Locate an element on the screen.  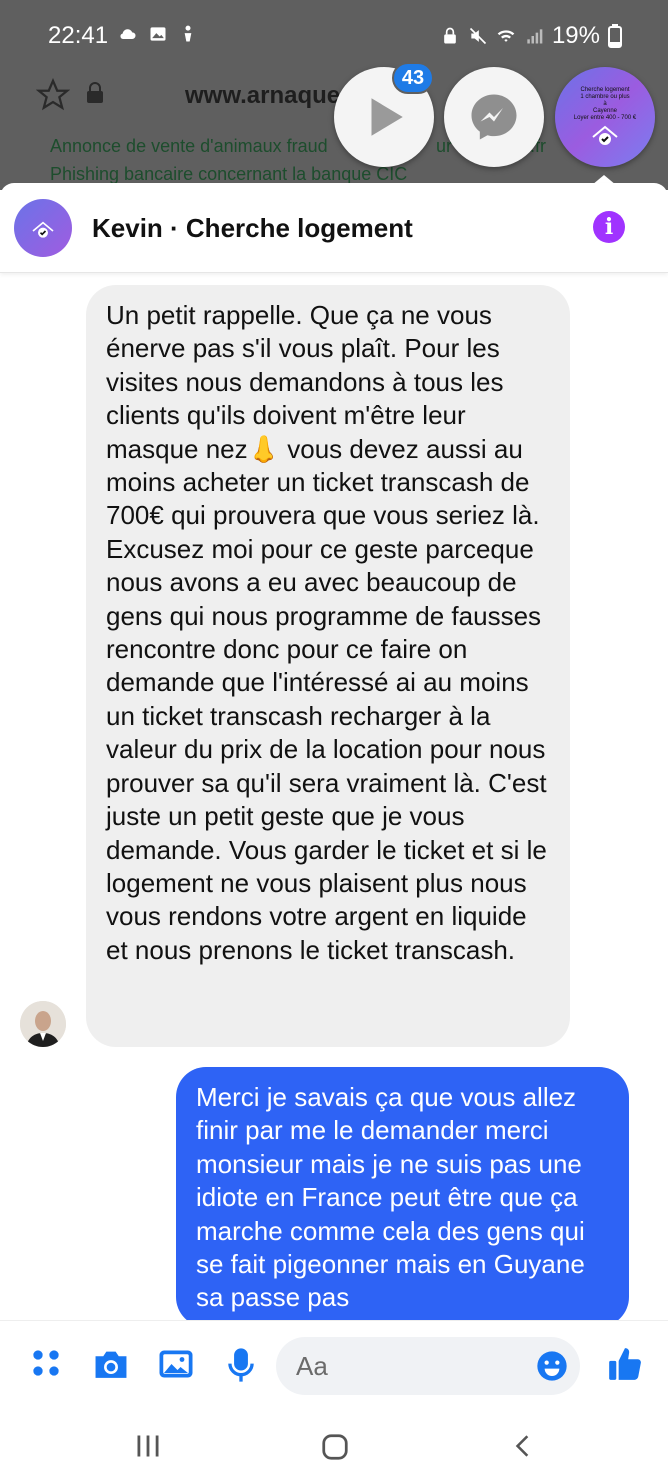
info-icon: i is located at coordinates (609, 227).